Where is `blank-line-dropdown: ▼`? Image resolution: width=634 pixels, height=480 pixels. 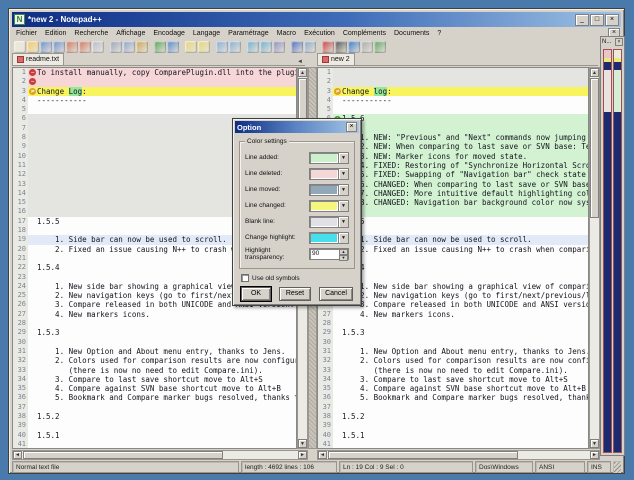 blank-line-dropdown: ▼ is located at coordinates (329, 221).